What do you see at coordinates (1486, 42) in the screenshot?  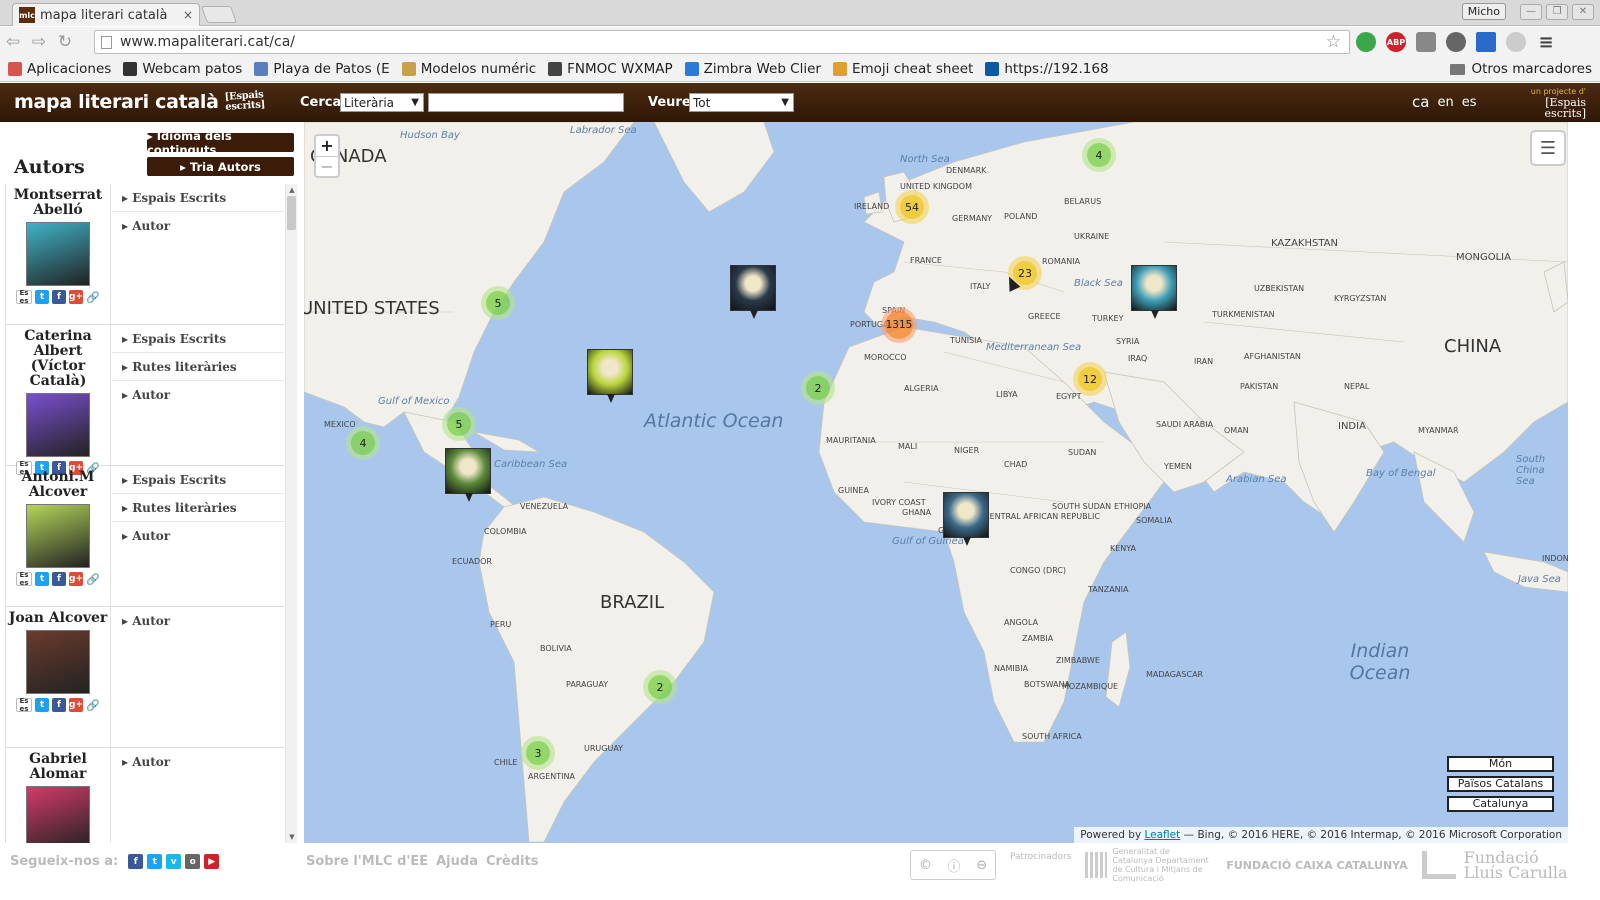 I see `screen-extension-icon` at bounding box center [1486, 42].